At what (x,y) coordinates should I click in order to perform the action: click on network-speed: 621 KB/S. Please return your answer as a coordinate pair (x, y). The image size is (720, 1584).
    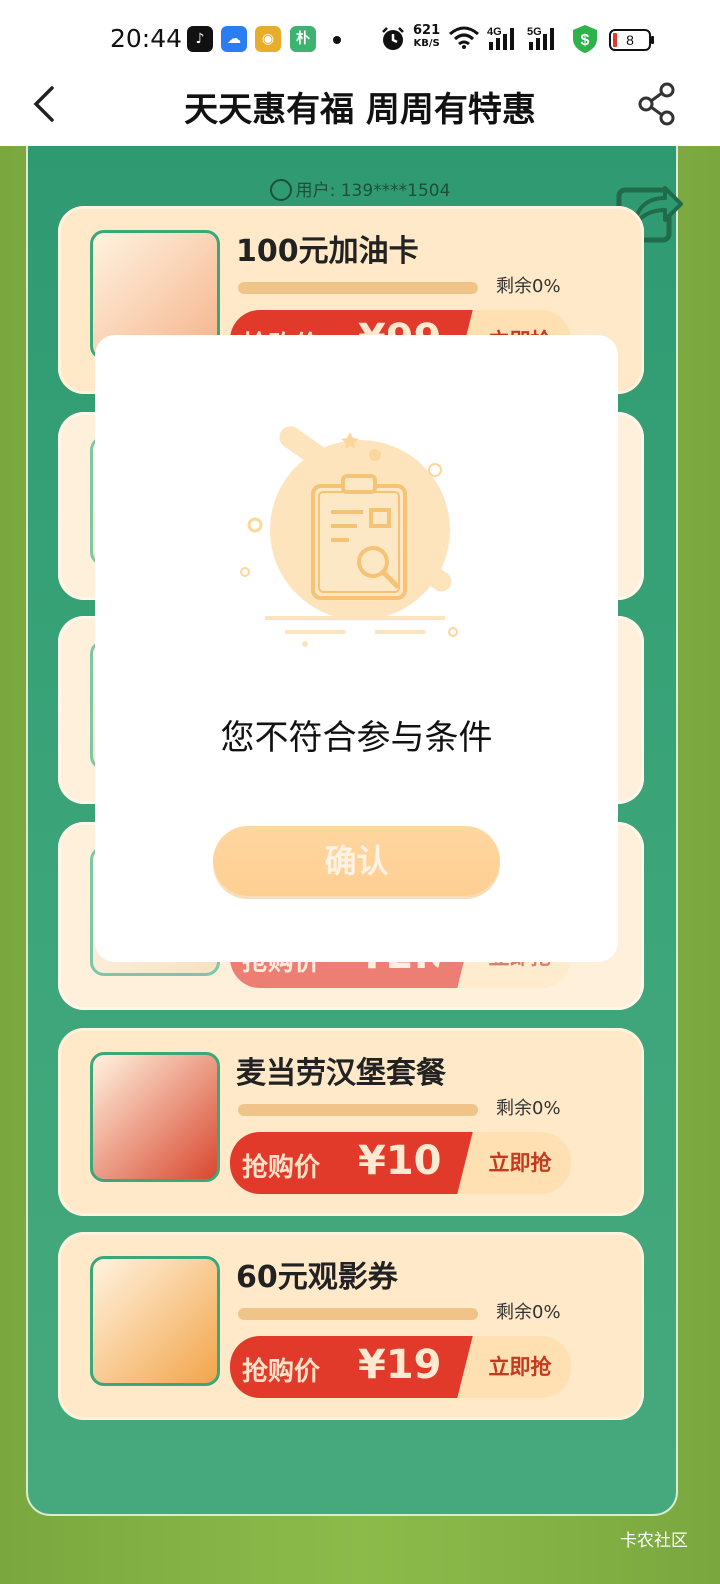
    Looking at the image, I should click on (426, 37).